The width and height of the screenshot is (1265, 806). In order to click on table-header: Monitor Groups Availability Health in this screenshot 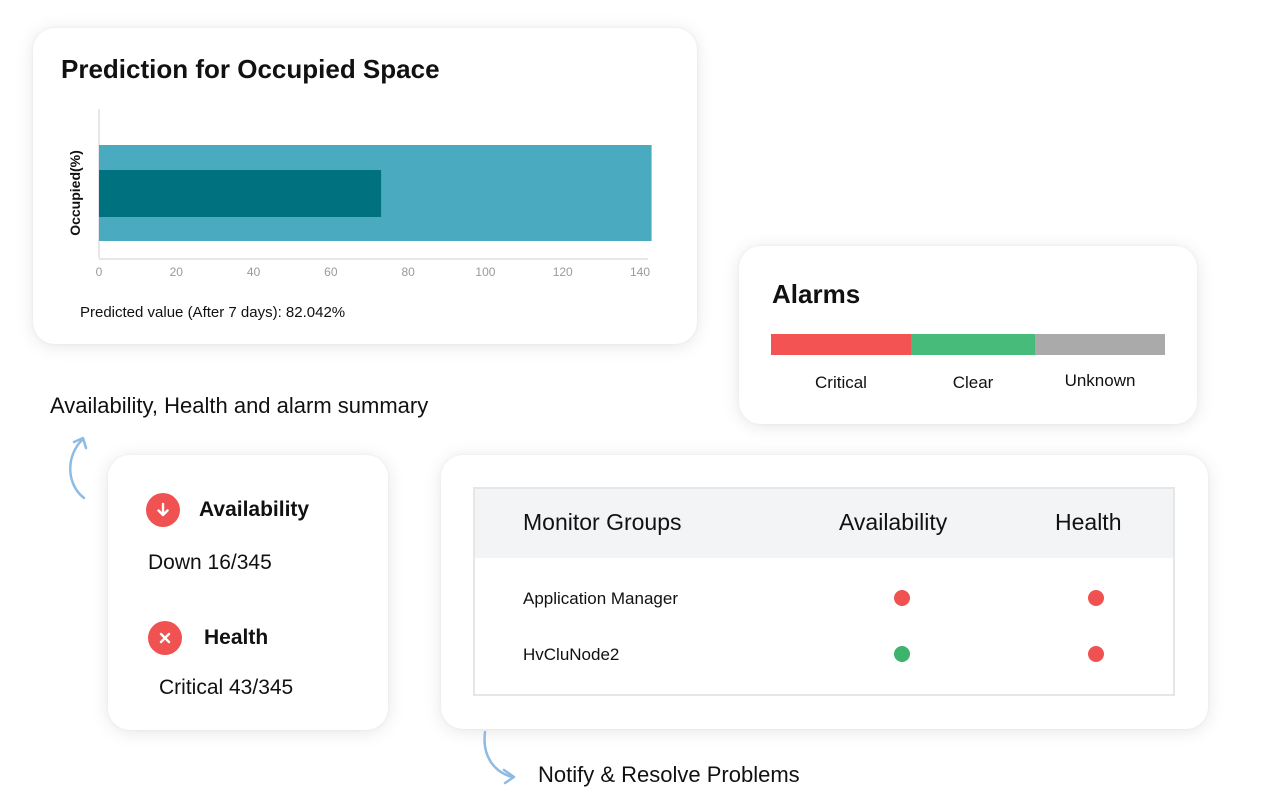, I will do `click(824, 523)`.